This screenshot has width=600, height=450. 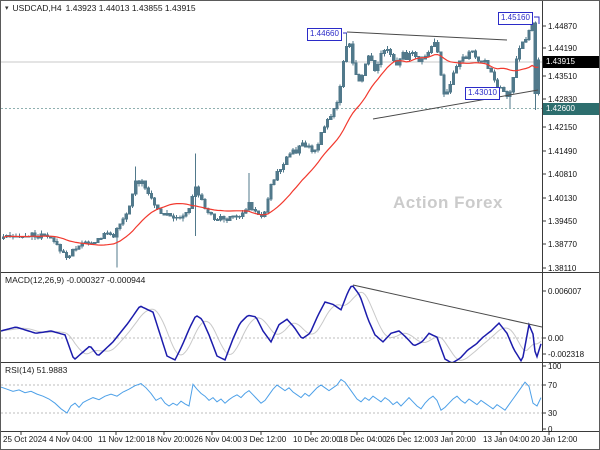 I want to click on time-axis-label: 3 Jan 20:00, so click(x=455, y=439).